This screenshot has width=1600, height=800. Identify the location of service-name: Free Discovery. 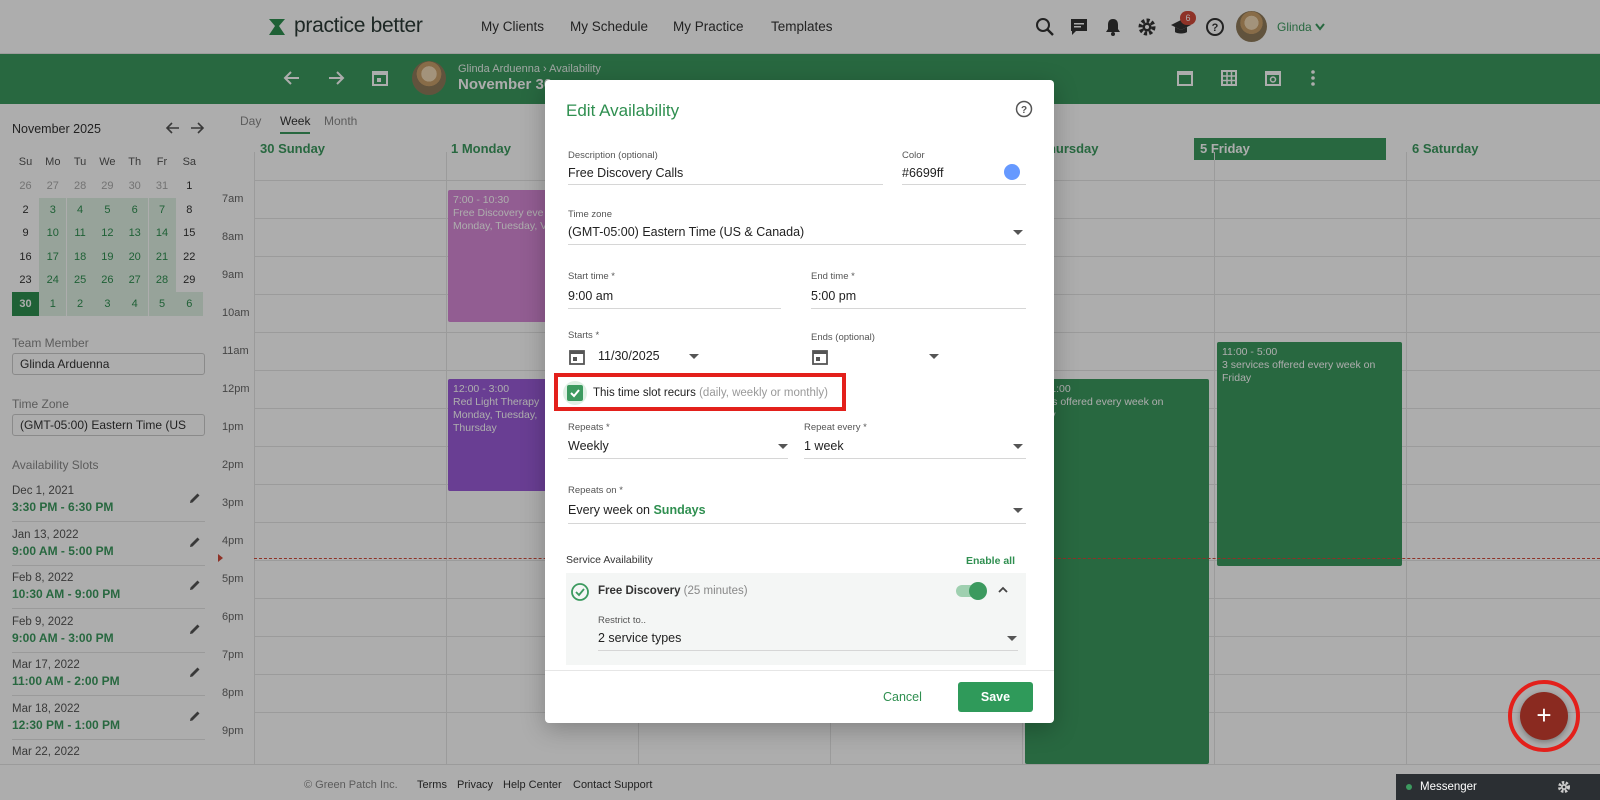
(639, 591).